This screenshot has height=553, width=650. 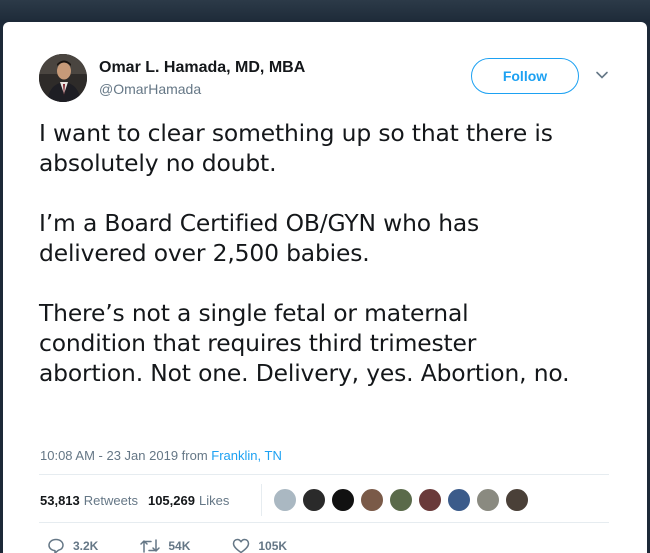 What do you see at coordinates (56, 545) in the screenshot?
I see `reply-icon` at bounding box center [56, 545].